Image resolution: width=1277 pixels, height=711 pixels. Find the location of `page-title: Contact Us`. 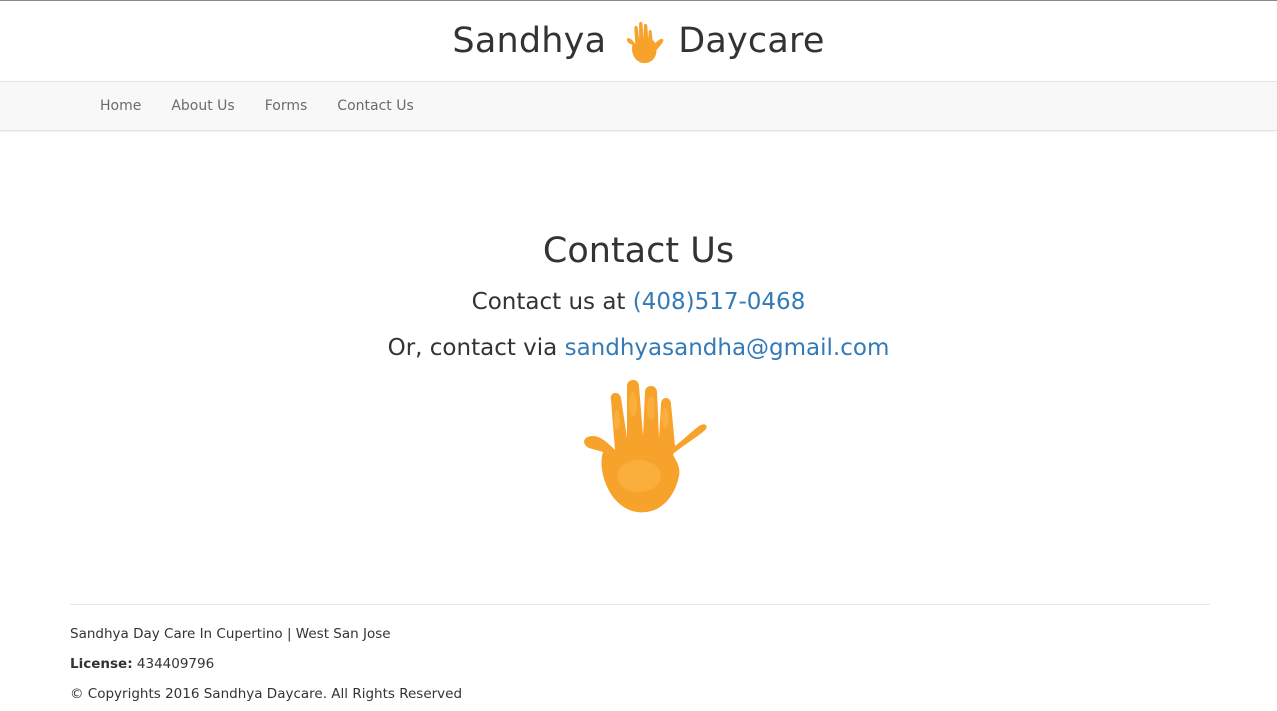

page-title: Contact Us is located at coordinates (638, 251).